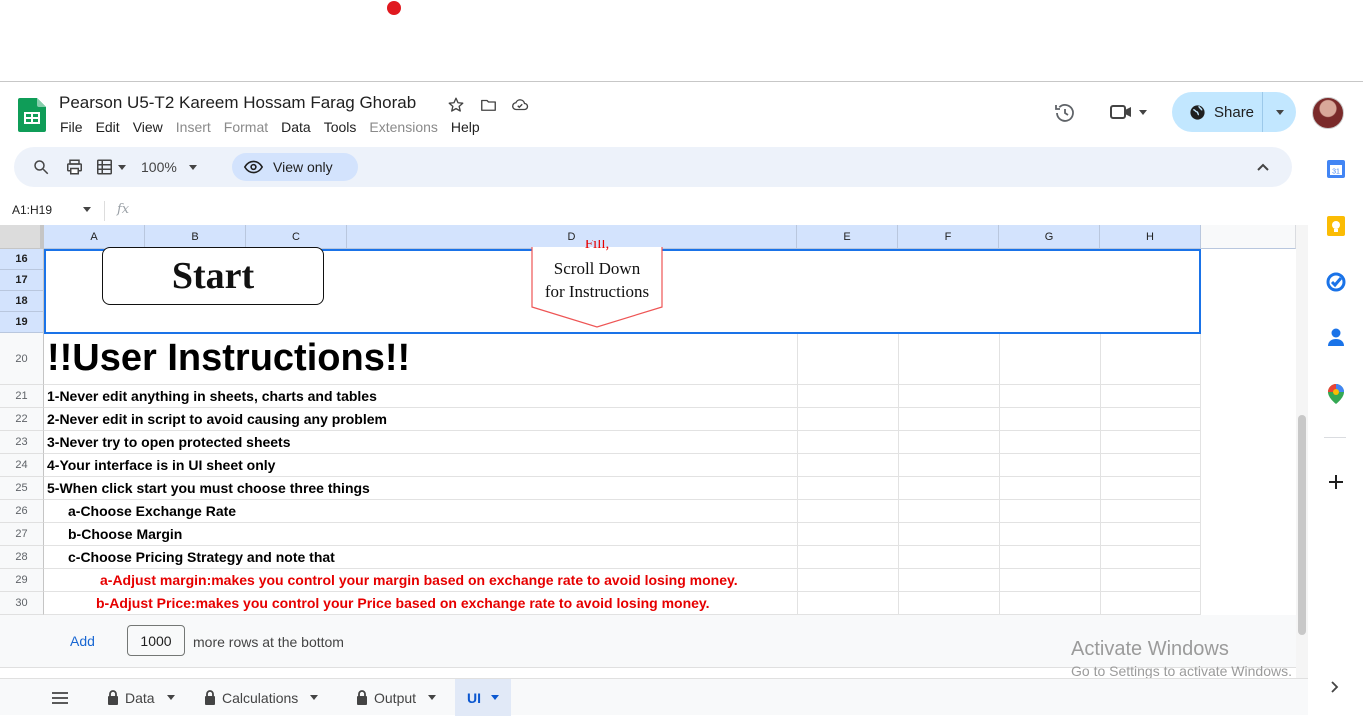  I want to click on print-icon, so click(74, 167).